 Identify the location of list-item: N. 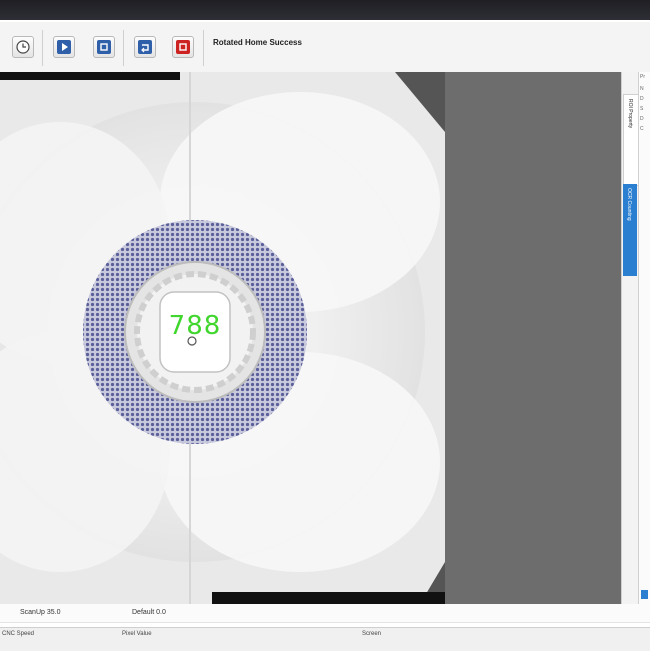
(642, 89).